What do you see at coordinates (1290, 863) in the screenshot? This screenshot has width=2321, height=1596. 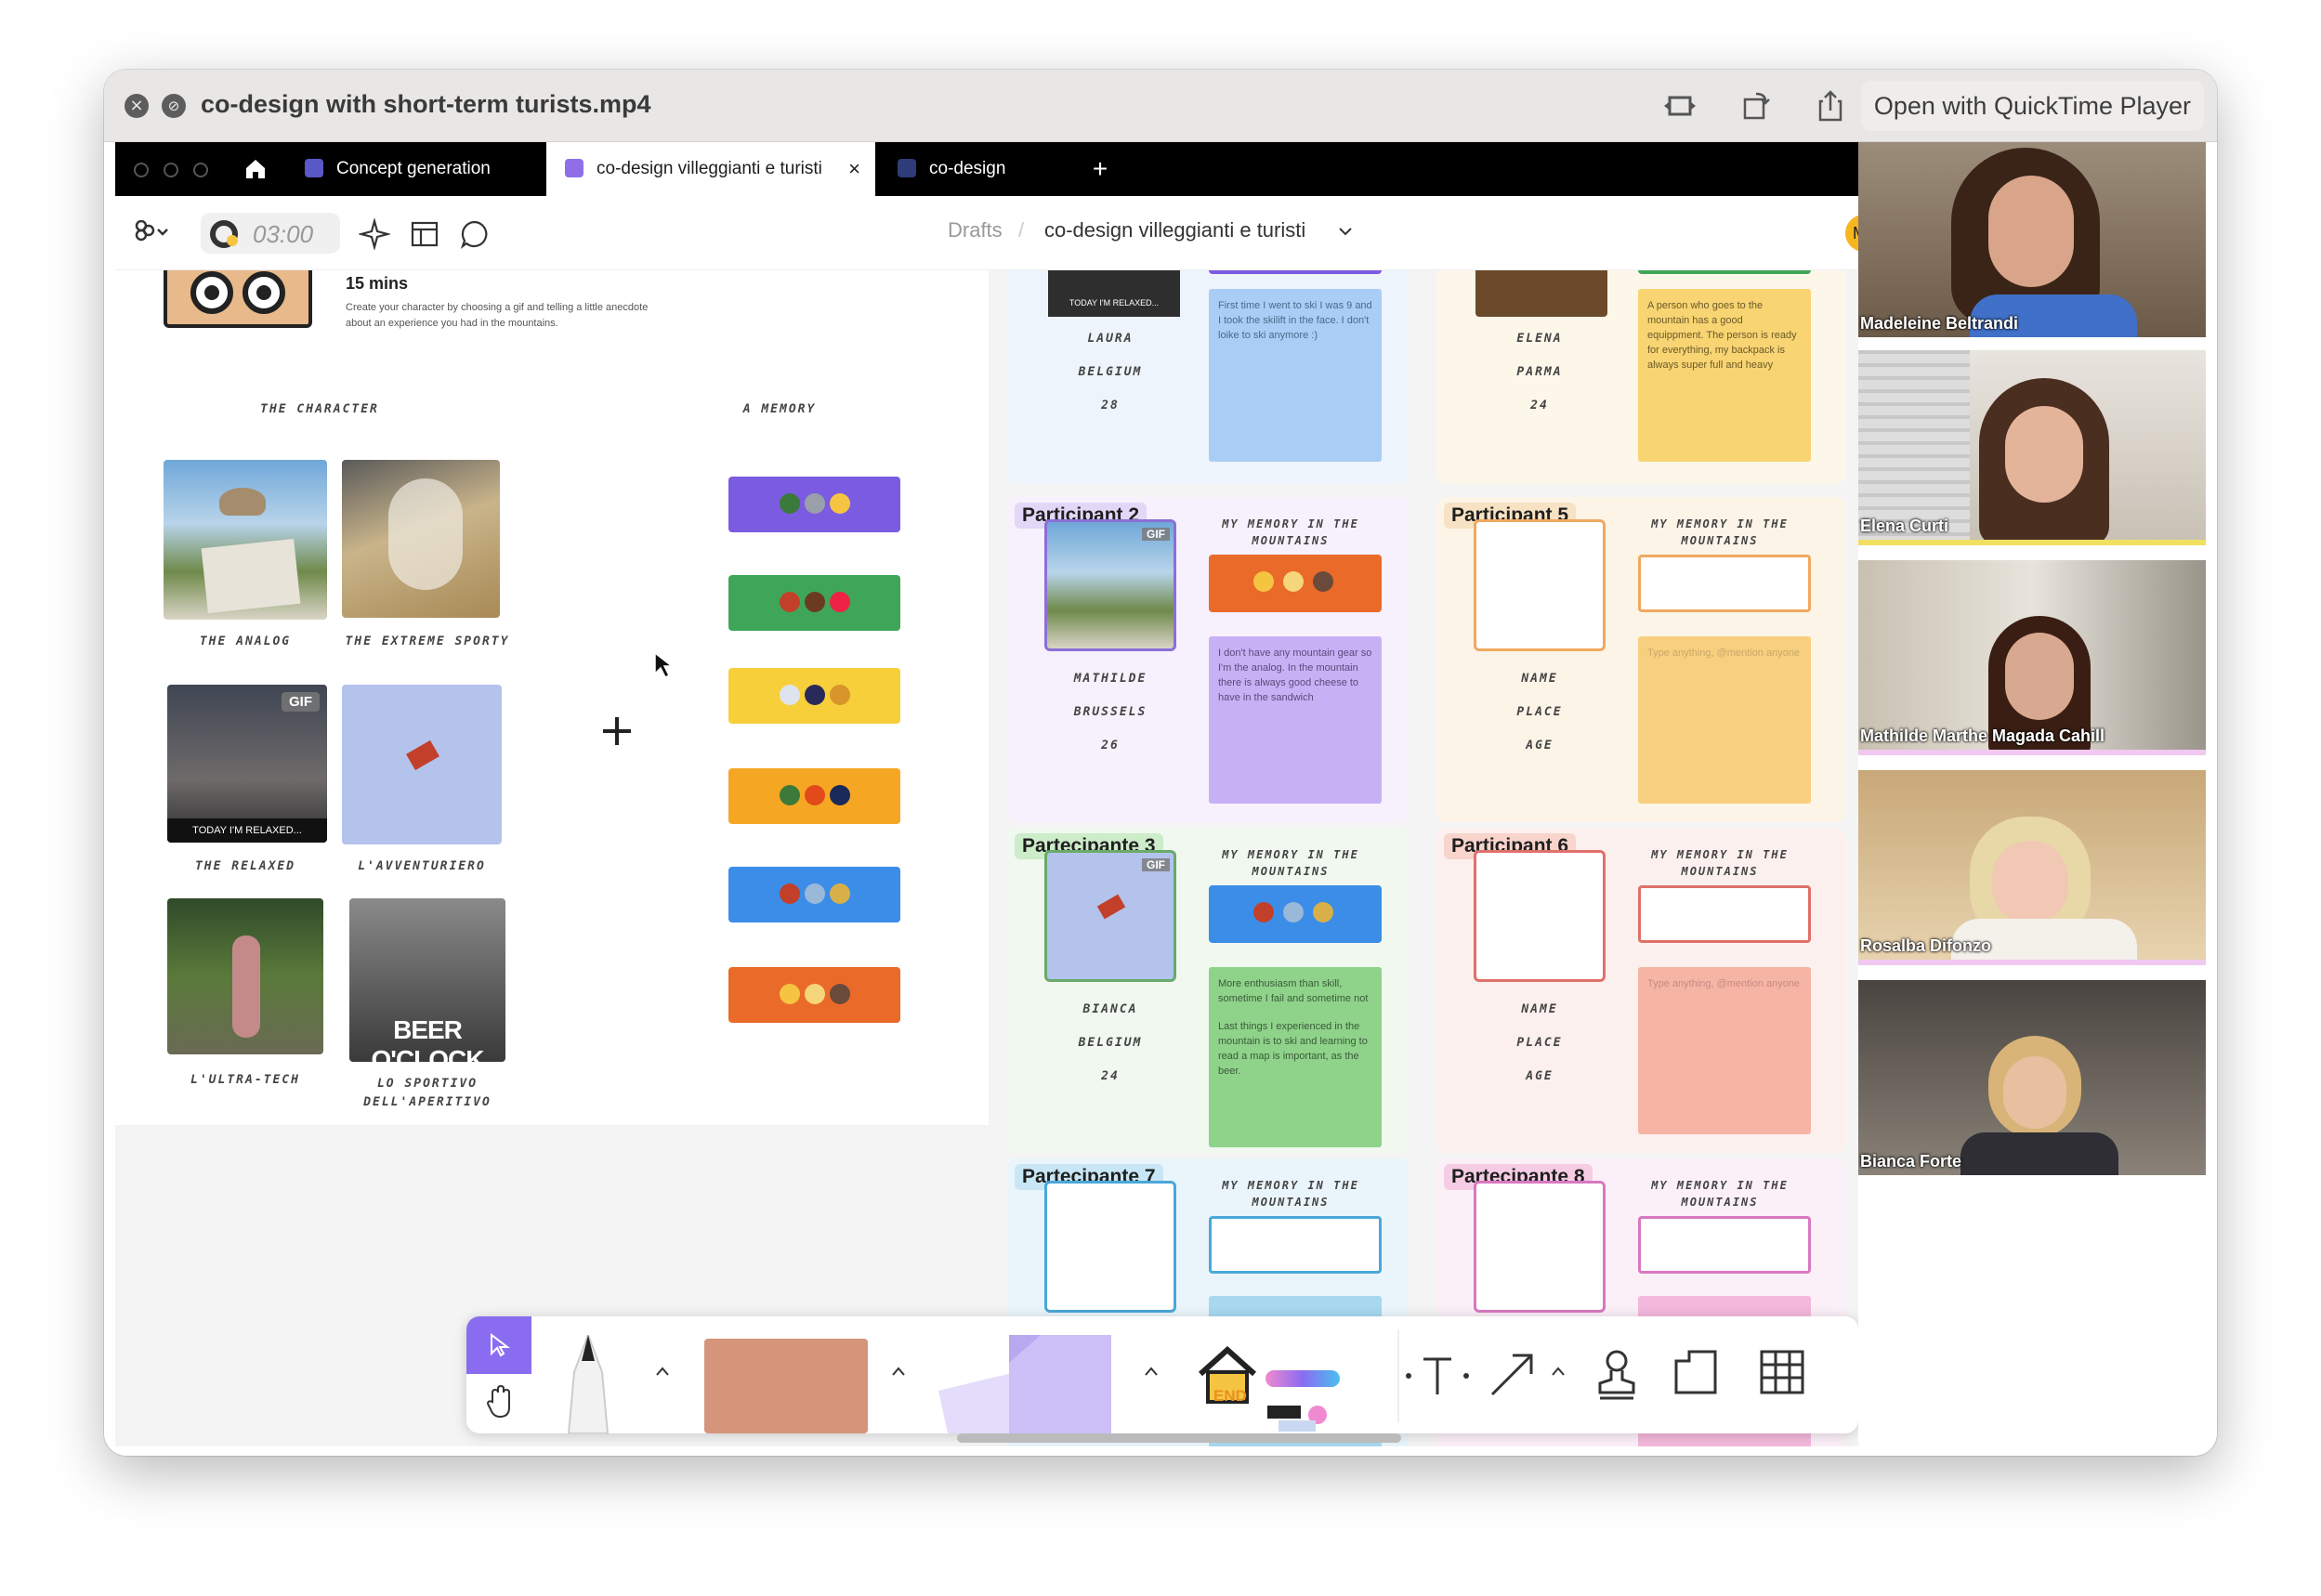 I see `memory-title: MY MEMORY IN THE MOUNTAINS` at bounding box center [1290, 863].